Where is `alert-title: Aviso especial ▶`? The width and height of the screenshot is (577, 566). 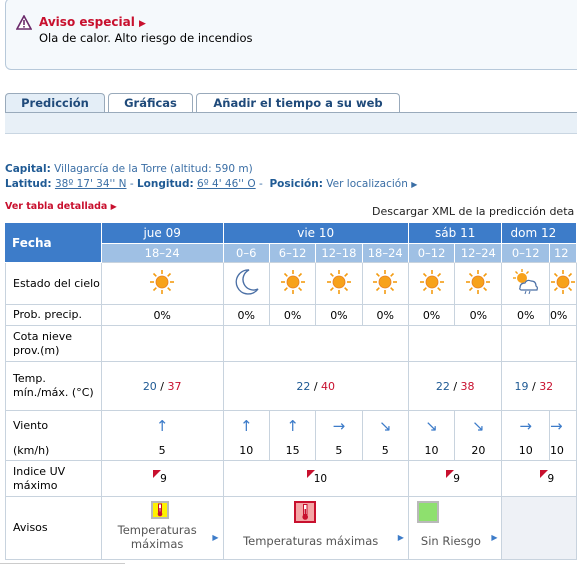
alert-title: Aviso especial ▶ is located at coordinates (92, 22).